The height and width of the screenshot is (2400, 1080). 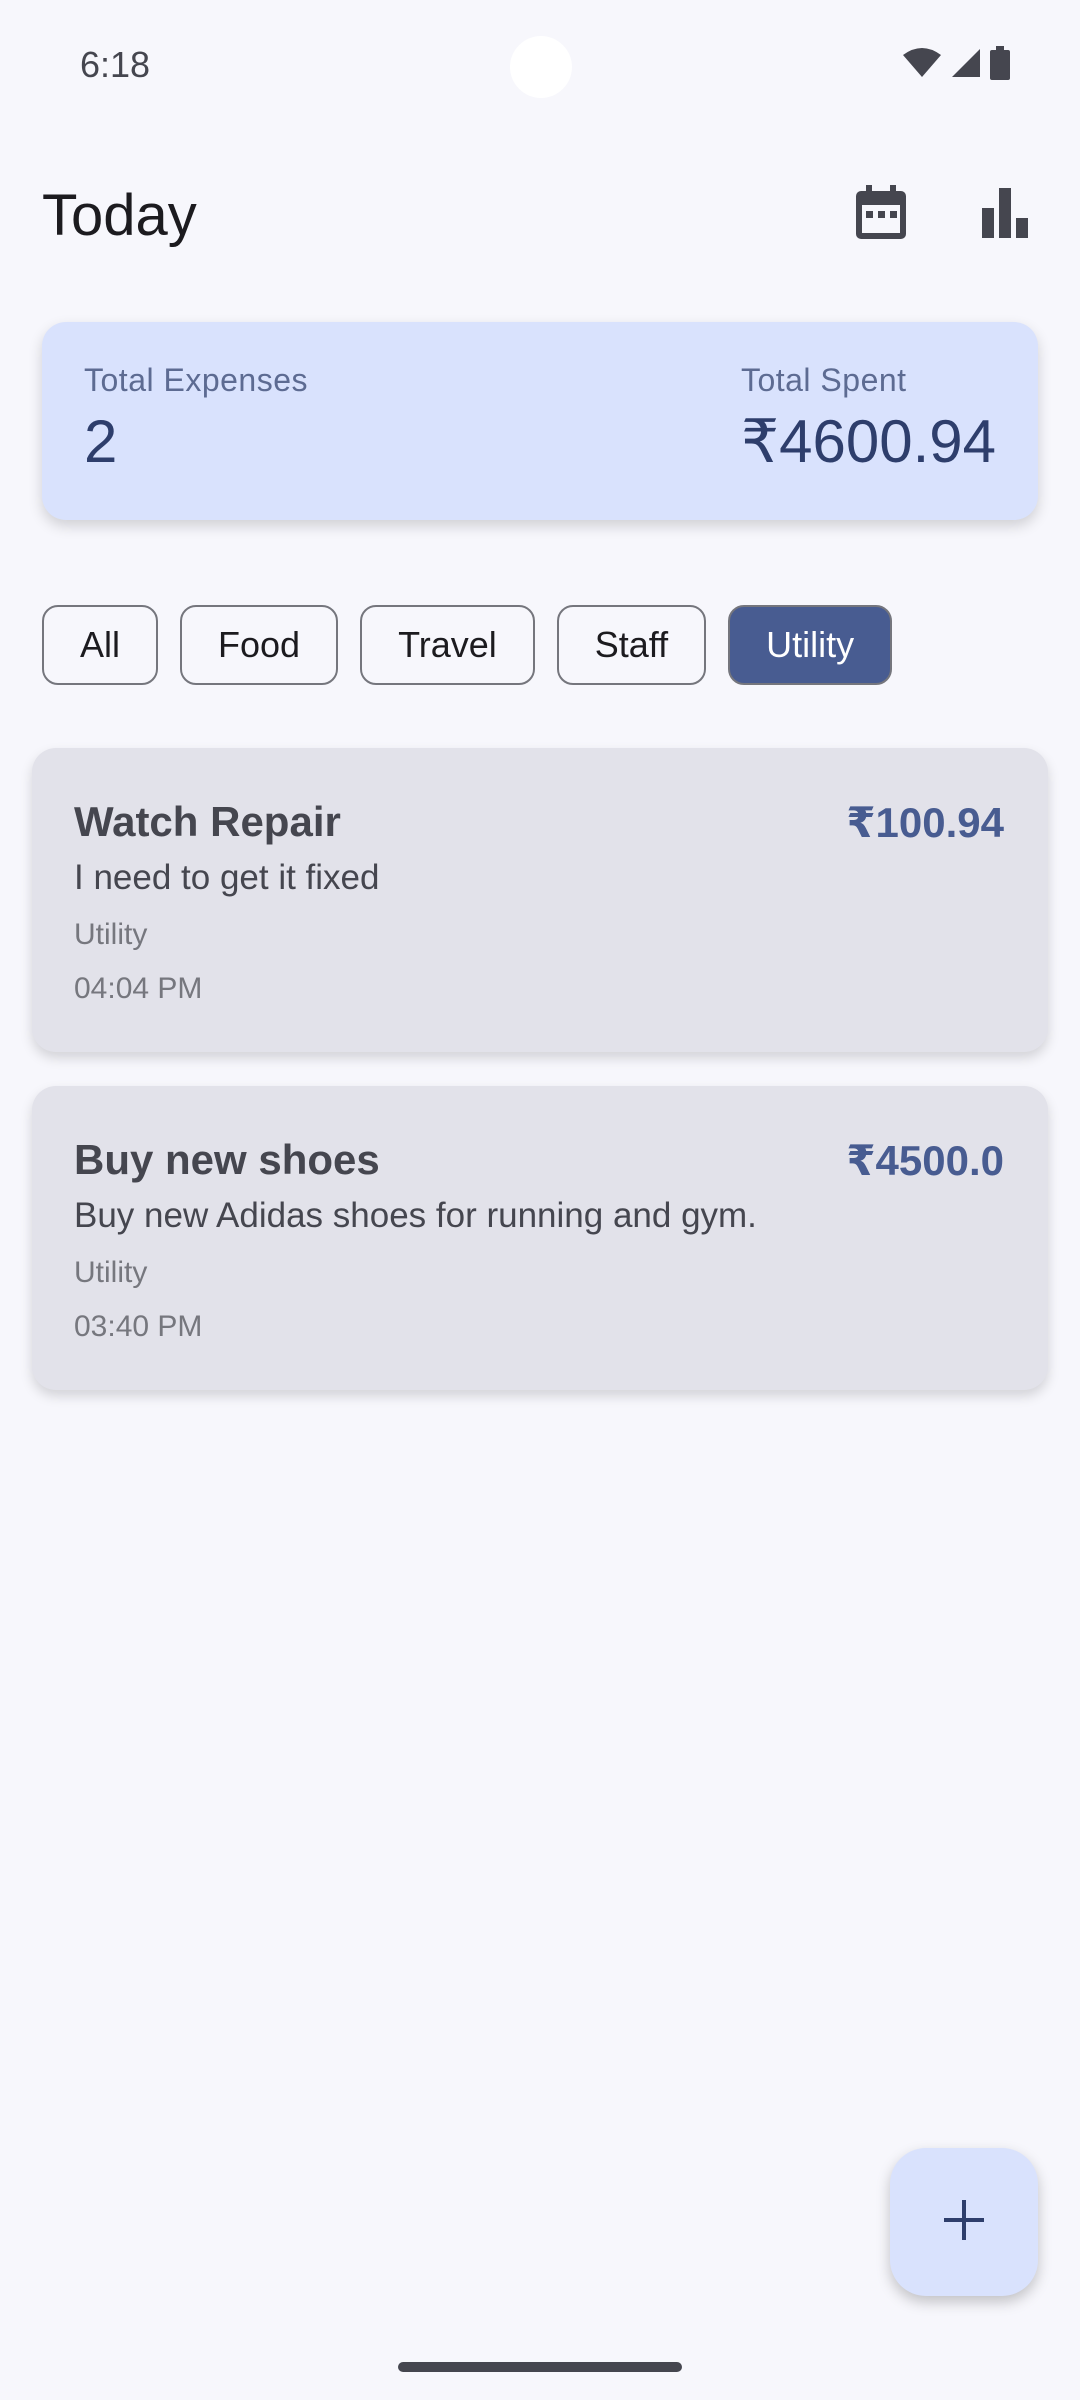 What do you see at coordinates (227, 877) in the screenshot?
I see `expense-description: I need to get it fixed` at bounding box center [227, 877].